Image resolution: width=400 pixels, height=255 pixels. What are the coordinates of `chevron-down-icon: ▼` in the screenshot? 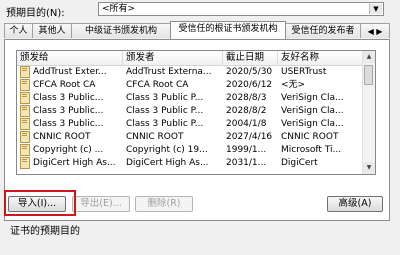 It's located at (375, 9).